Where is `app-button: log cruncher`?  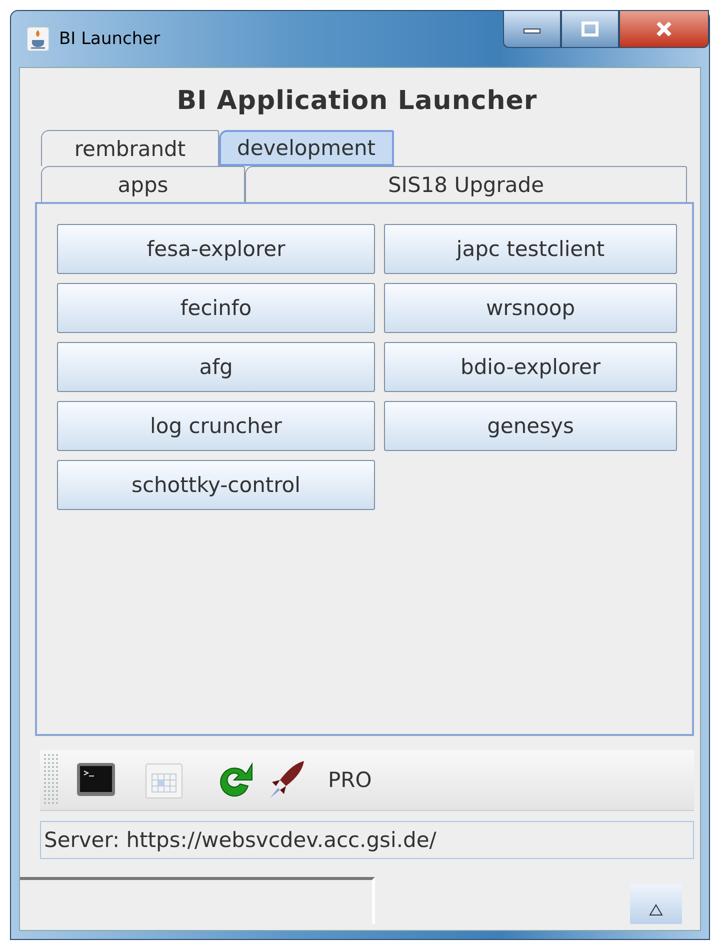 app-button: log cruncher is located at coordinates (216, 426).